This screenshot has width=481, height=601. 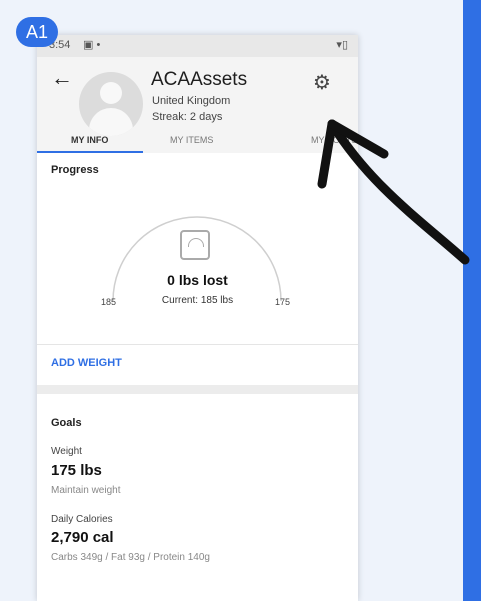 What do you see at coordinates (197, 364) in the screenshot?
I see `add-weight-row: ADD WEIGHT` at bounding box center [197, 364].